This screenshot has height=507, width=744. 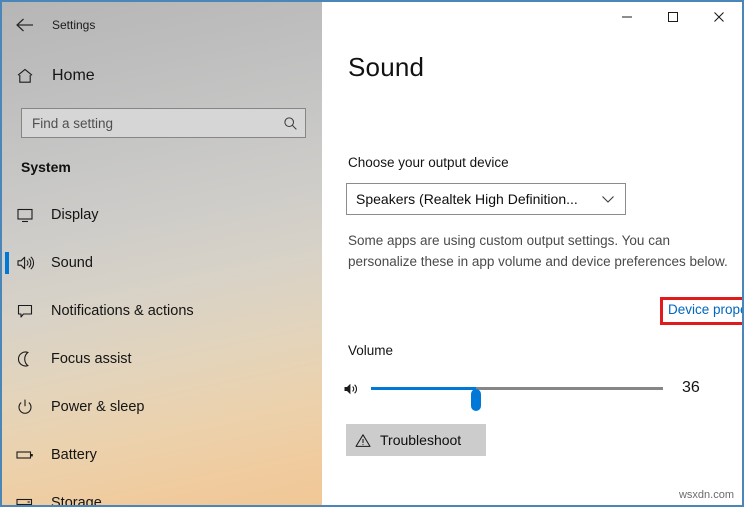 I want to click on window-title: Settings, so click(x=74, y=25).